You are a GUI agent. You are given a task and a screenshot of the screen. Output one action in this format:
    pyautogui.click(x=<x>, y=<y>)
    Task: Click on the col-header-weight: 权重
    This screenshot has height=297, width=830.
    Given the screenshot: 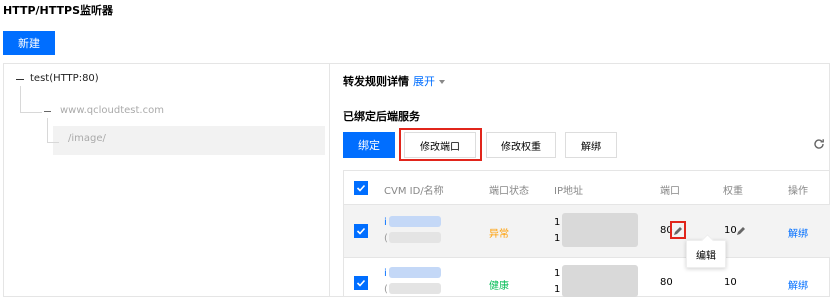 What is the action you would take?
    pyautogui.click(x=733, y=191)
    